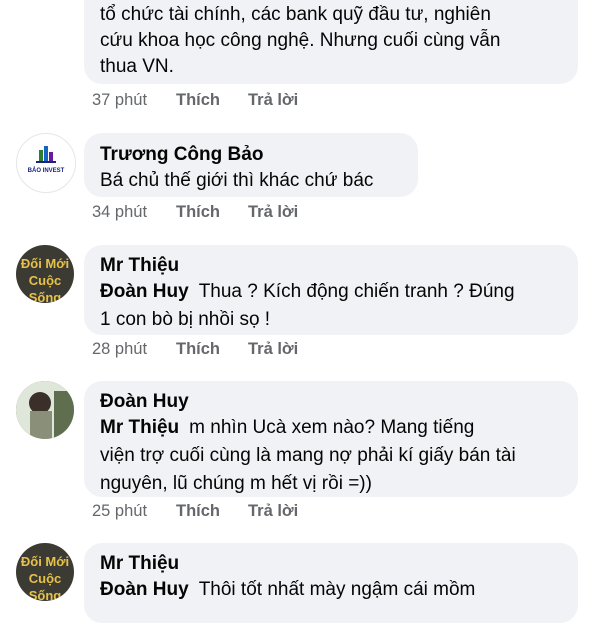 This screenshot has width=600, height=623. What do you see at coordinates (46, 154) in the screenshot?
I see `bao-invest-logo-icon` at bounding box center [46, 154].